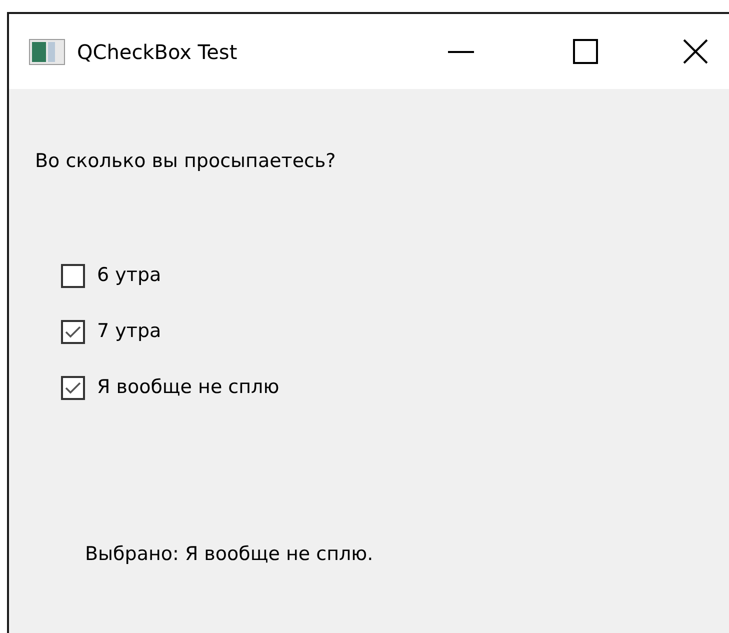 This screenshot has height=633, width=729. What do you see at coordinates (186, 161) in the screenshot?
I see `question-label: Во сколько вы просыпаетесь?` at bounding box center [186, 161].